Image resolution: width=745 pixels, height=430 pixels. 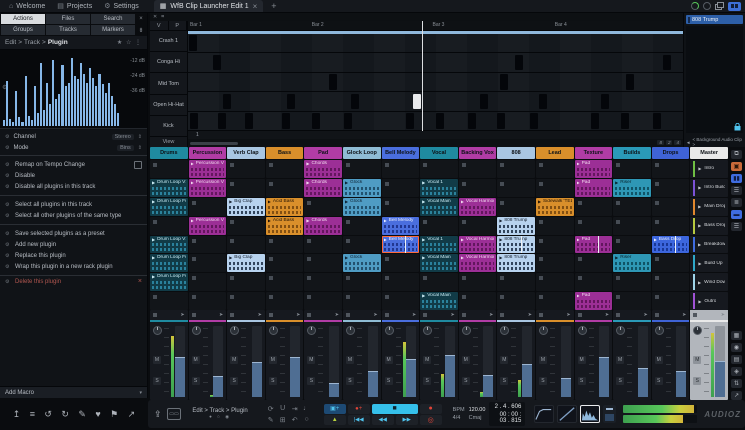 What do you see at coordinates (610, 414) in the screenshot?
I see `master-fader-widget` at bounding box center [610, 414].